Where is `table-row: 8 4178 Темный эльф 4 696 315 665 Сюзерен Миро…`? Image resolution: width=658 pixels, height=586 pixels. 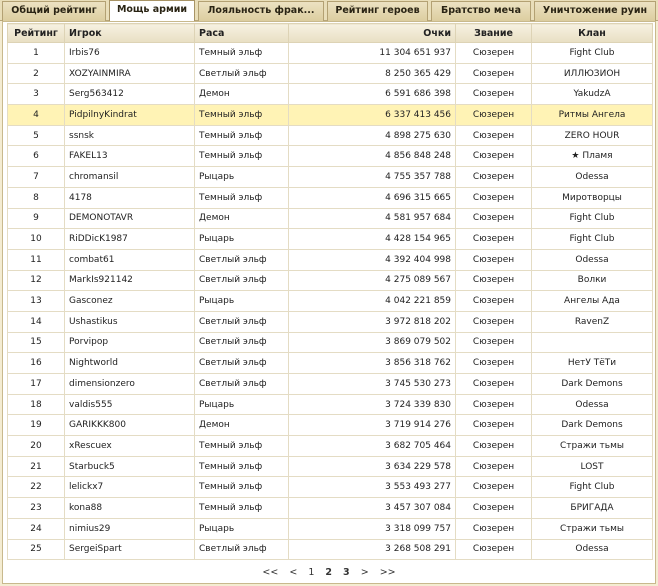 table-row: 8 4178 Темный эльф 4 696 315 665 Сюзерен Миро… is located at coordinates (330, 197).